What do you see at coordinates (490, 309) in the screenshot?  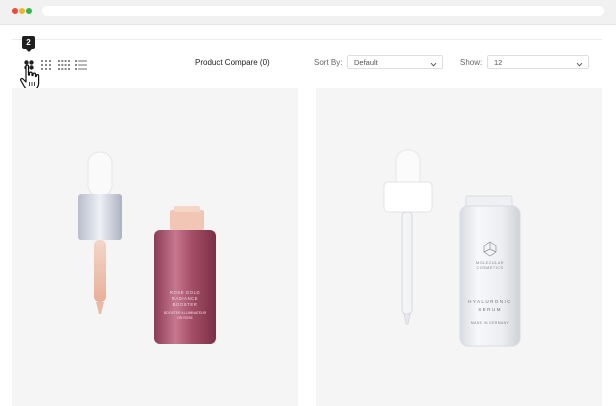 I see `bottle-label-line: SERUM` at bounding box center [490, 309].